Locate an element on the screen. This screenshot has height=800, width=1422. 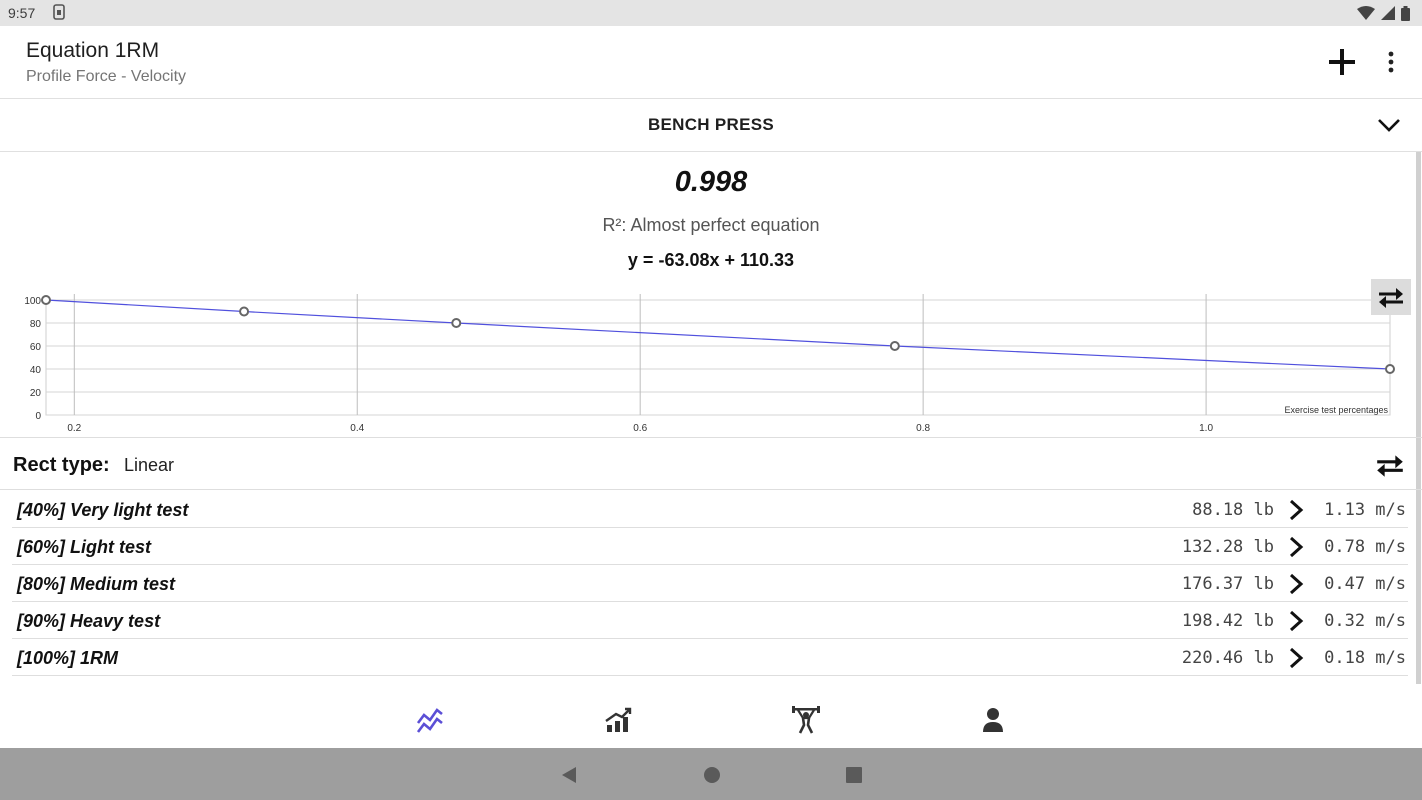
exercise-dropdown-button is located at coordinates (1389, 125).